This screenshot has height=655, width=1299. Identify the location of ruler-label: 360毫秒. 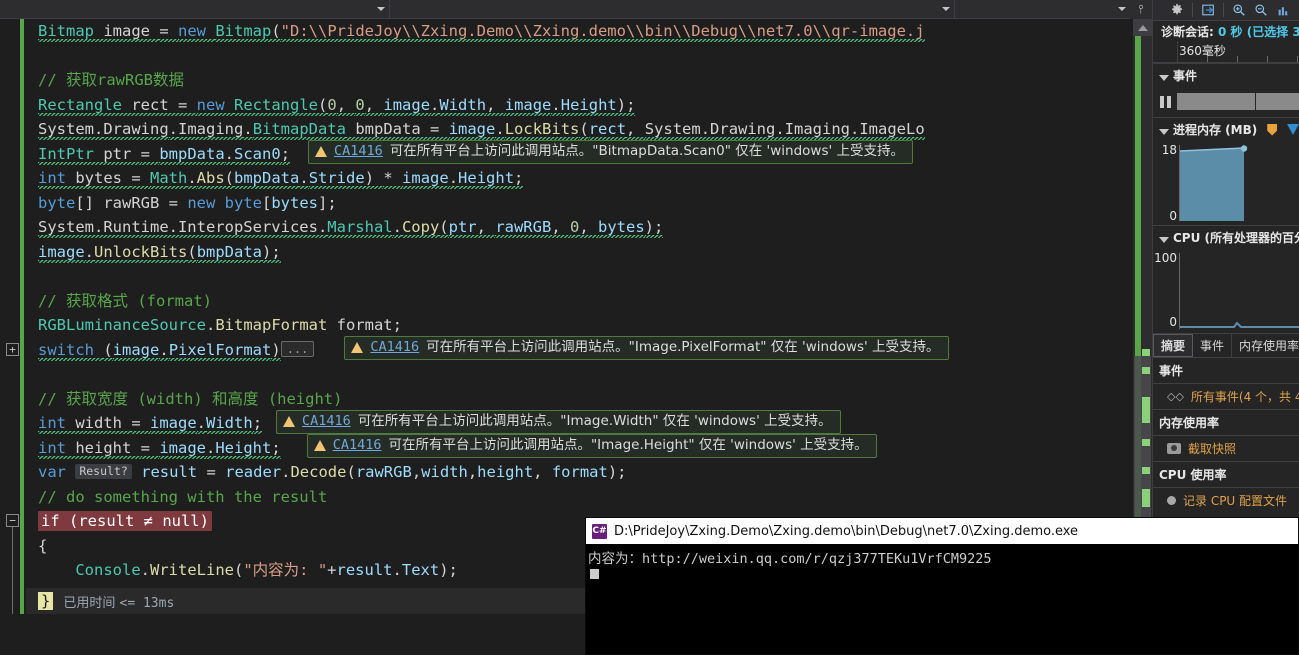
(1202, 51).